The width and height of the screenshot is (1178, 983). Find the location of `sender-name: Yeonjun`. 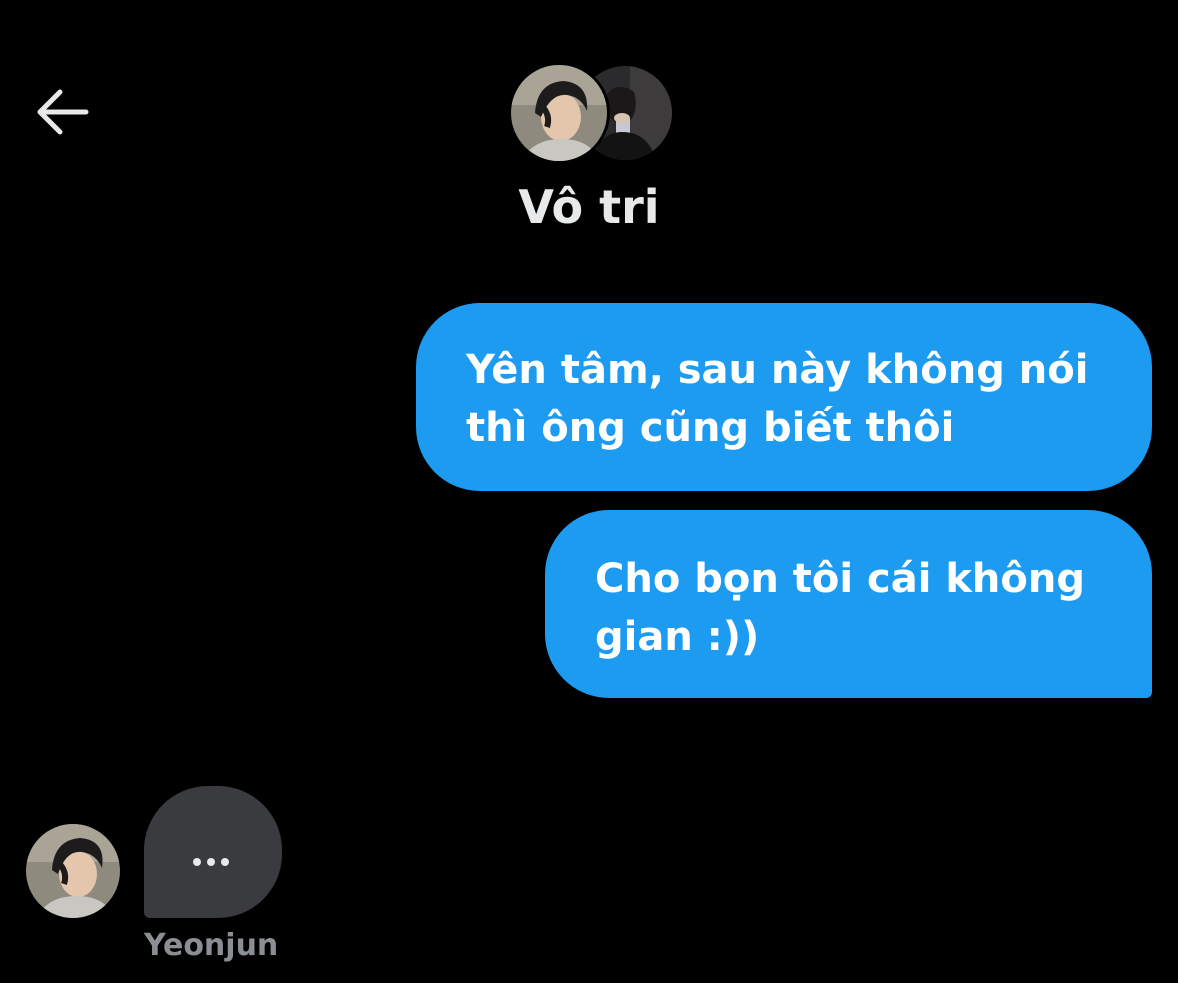

sender-name: Yeonjun is located at coordinates (211, 945).